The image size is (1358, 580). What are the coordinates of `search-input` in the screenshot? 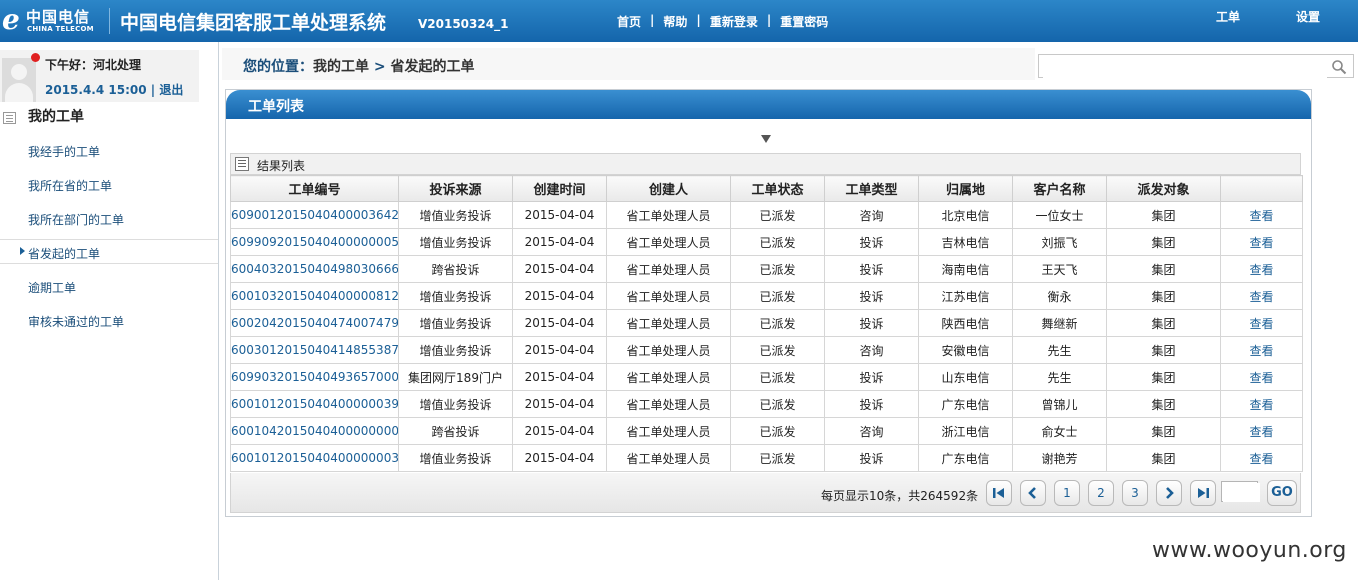 It's located at (1185, 67).